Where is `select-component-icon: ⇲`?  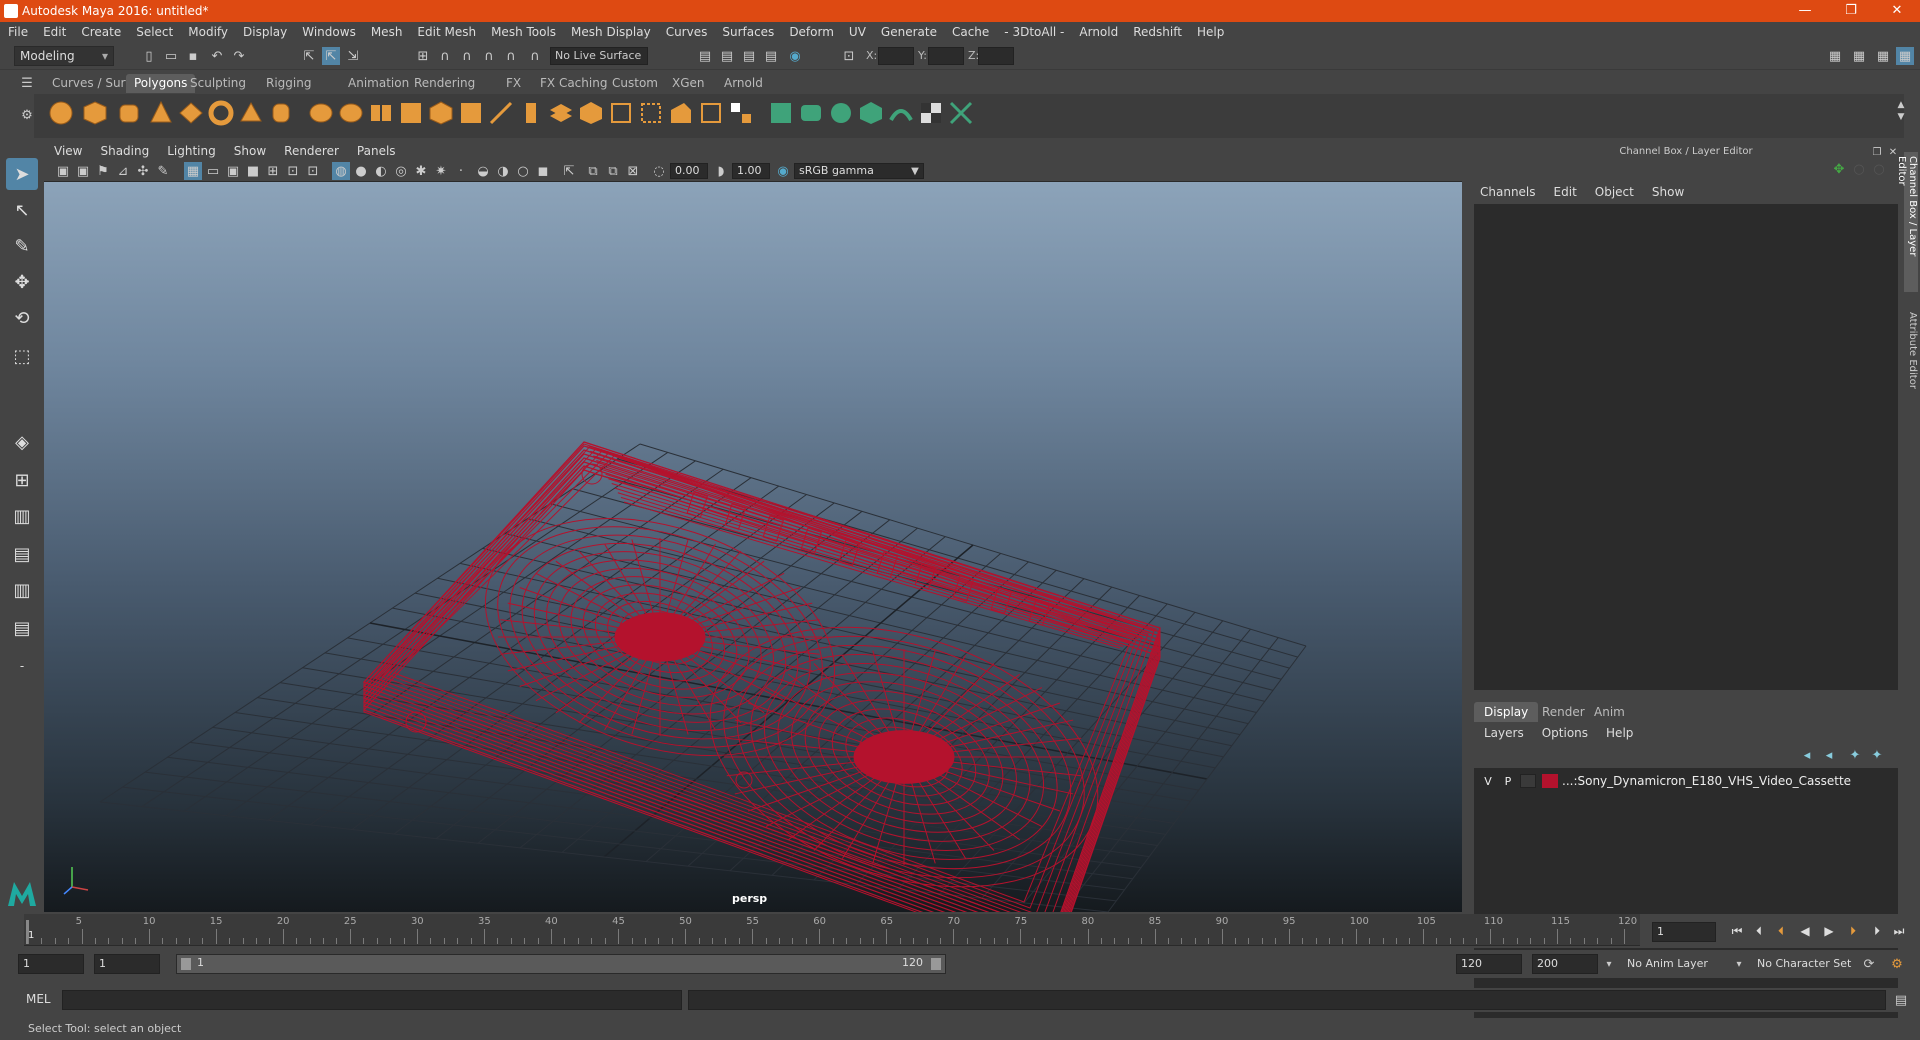
select-component-icon: ⇲ is located at coordinates (353, 56).